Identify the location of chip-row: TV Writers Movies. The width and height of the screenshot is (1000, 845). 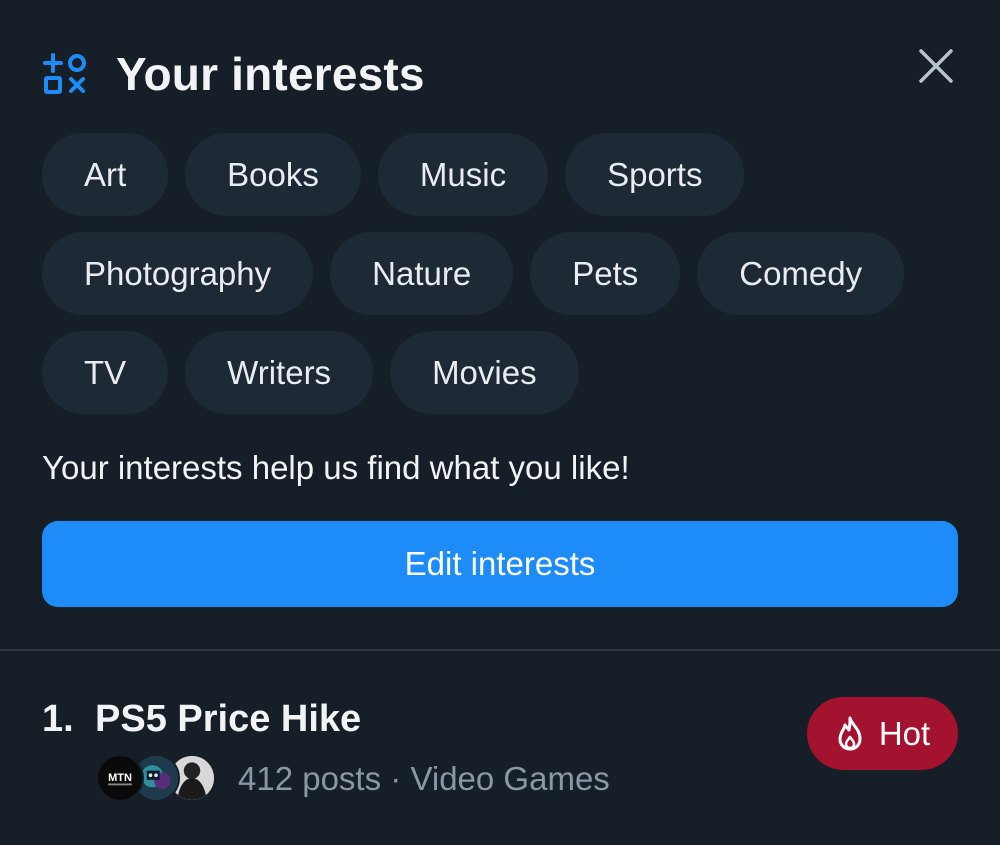
(507, 372).